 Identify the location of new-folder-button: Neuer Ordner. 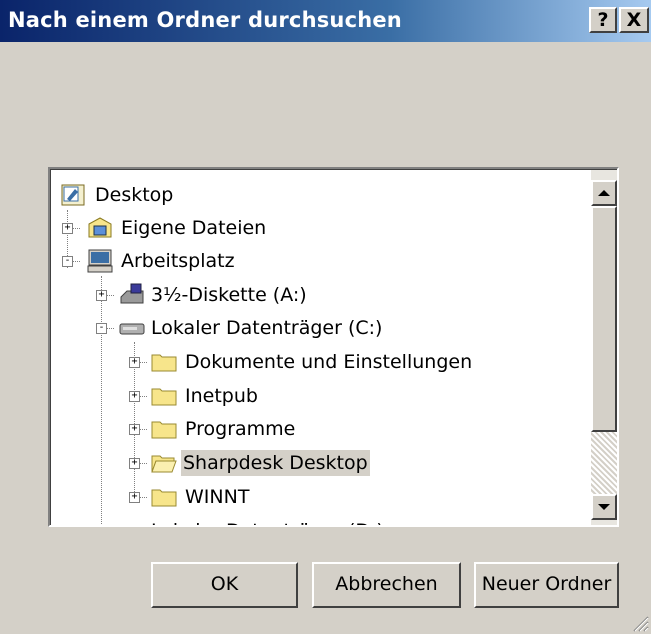
(546, 585).